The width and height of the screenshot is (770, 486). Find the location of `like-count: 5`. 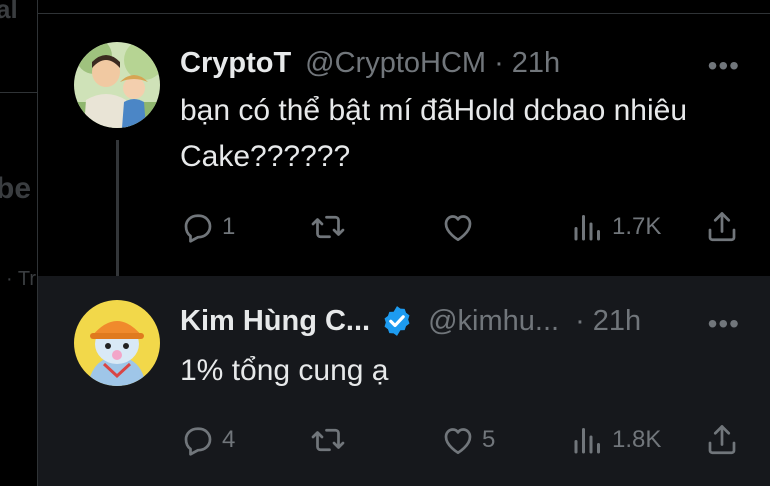

like-count: 5 is located at coordinates (489, 439).